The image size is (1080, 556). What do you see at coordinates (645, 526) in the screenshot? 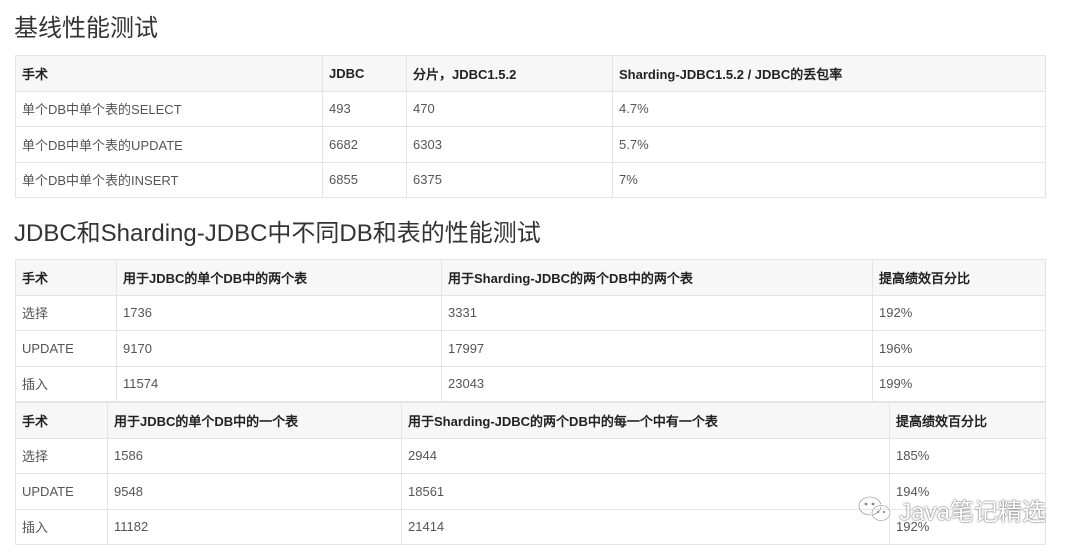
I see `table-cell: 21414` at bounding box center [645, 526].